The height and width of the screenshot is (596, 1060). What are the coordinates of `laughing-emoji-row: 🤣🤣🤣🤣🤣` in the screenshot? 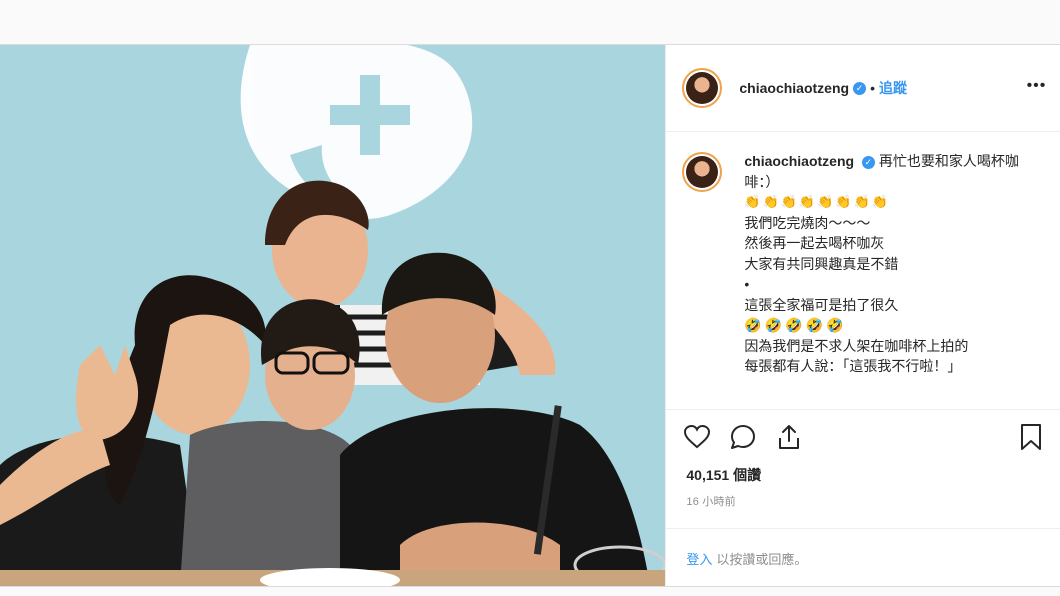 It's located at (795, 325).